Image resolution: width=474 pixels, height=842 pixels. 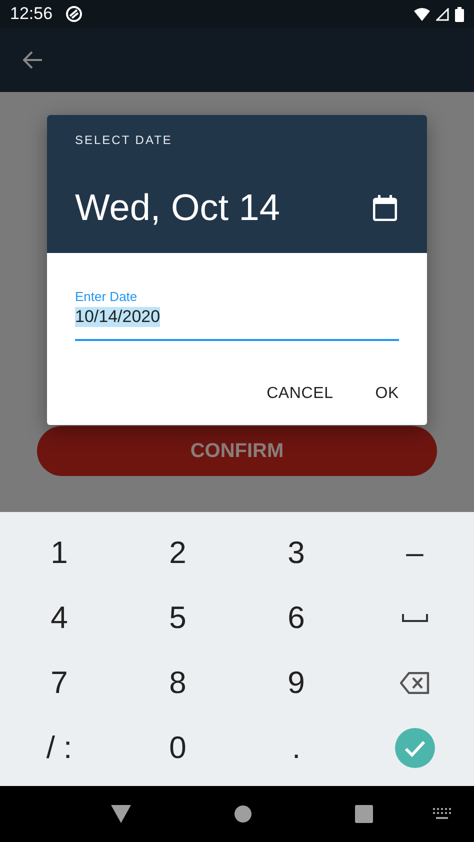 What do you see at coordinates (59, 618) in the screenshot?
I see `keyboard-key: 4` at bounding box center [59, 618].